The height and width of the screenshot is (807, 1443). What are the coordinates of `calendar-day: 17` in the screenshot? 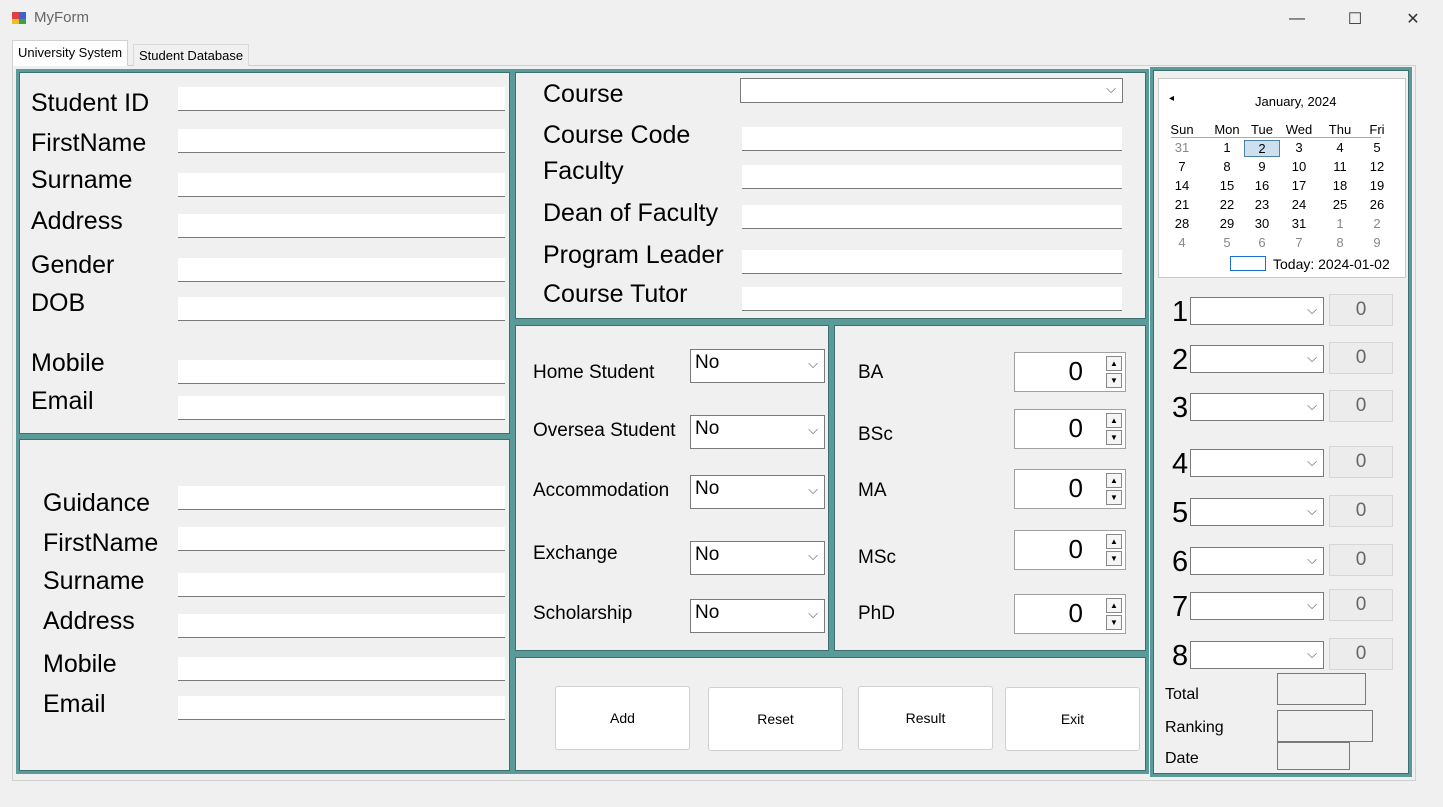 It's located at (1299, 185).